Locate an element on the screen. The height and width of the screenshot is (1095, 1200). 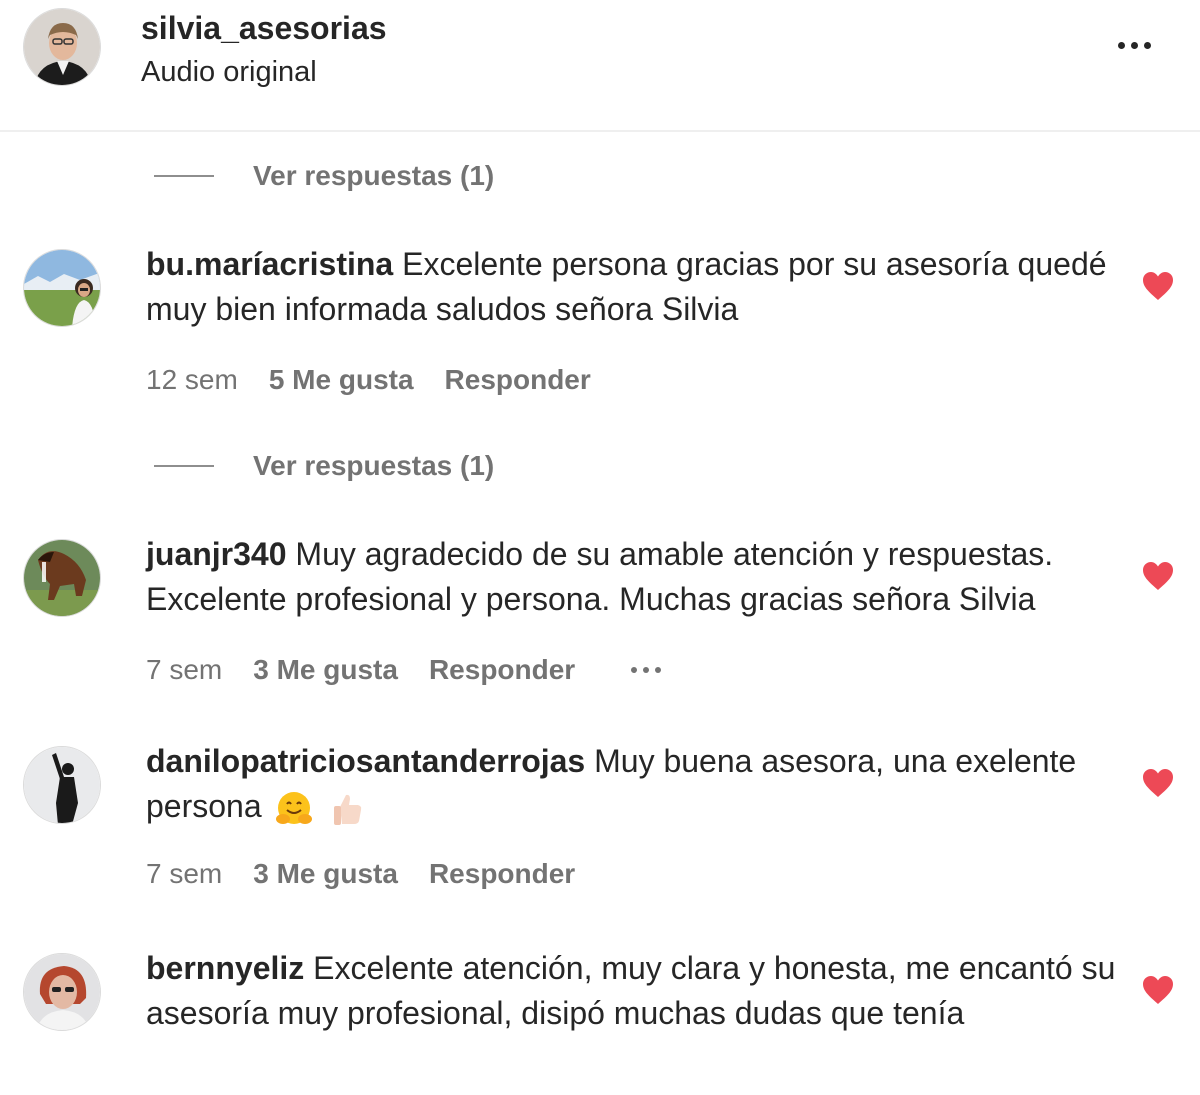
comment-meta: 12 sem 5 Me gusta Responder is located at coordinates (368, 380).